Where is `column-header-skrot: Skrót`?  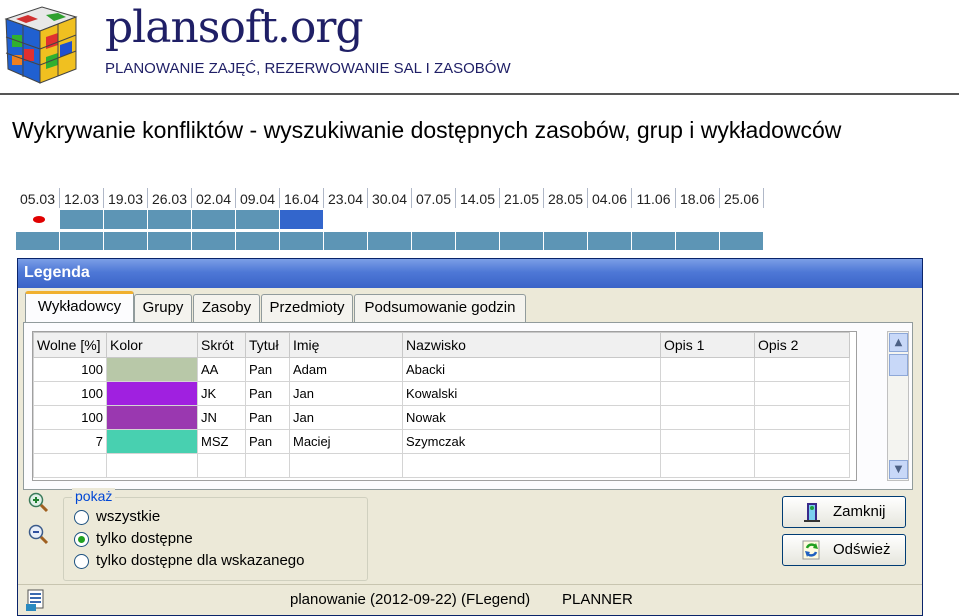 column-header-skrot: Skrót is located at coordinates (221, 345).